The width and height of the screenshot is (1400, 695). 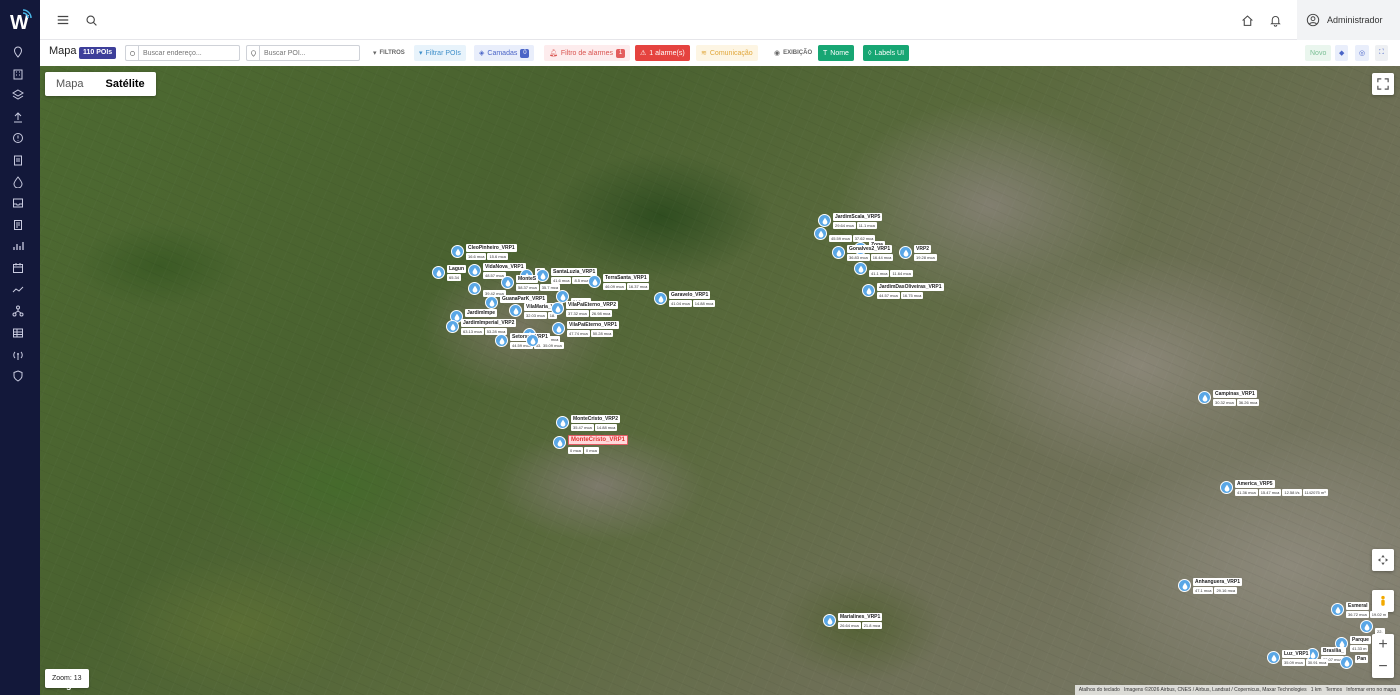 I want to click on poi-value: 15.47 mca, so click(x=1270, y=492).